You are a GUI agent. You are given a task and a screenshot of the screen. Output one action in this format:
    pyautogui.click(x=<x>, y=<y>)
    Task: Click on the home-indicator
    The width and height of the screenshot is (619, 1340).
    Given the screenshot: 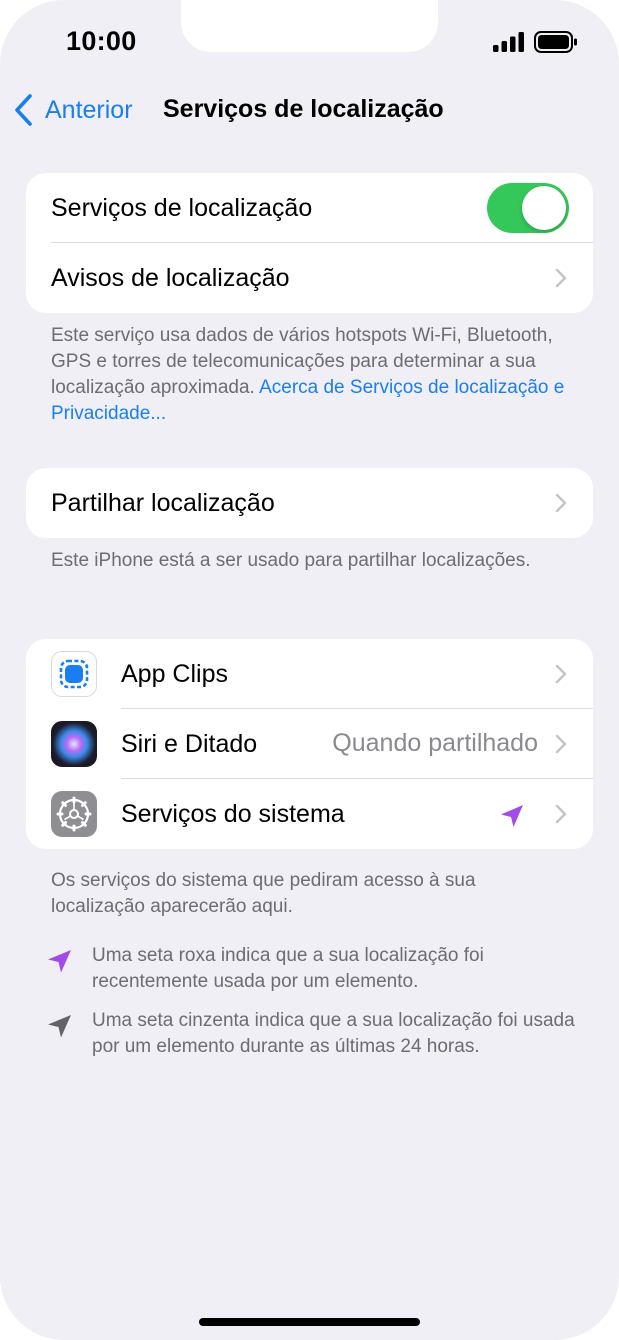 What is the action you would take?
    pyautogui.click(x=309, y=1322)
    